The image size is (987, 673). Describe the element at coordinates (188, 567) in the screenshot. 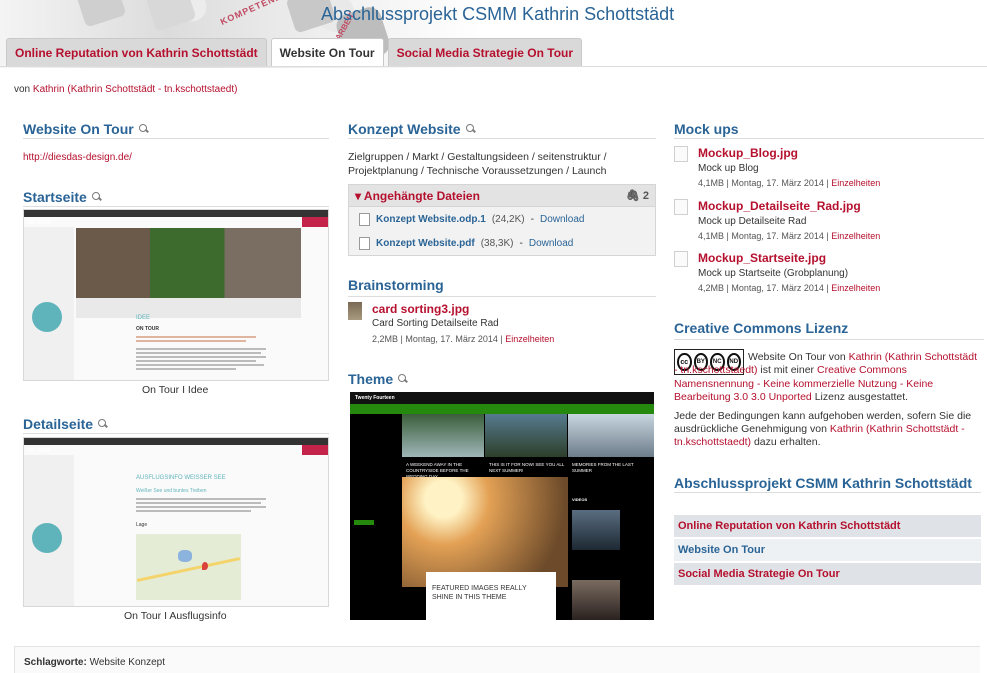

I see `map-thumbnail` at that location.